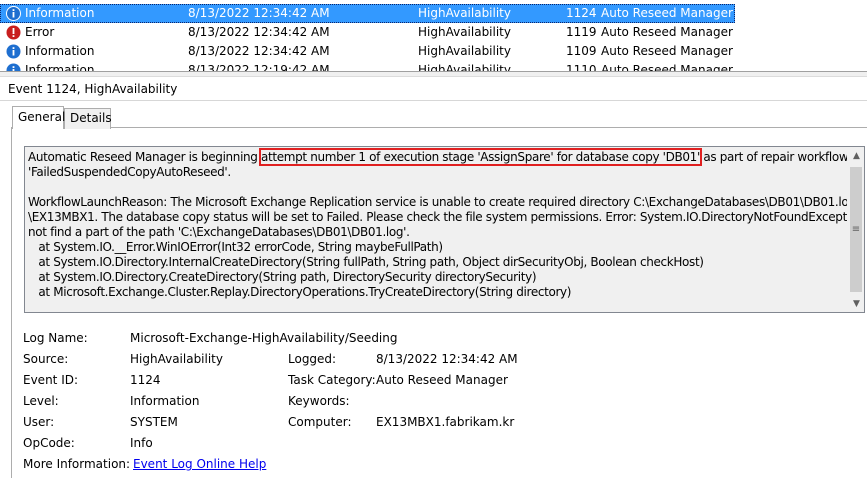 The width and height of the screenshot is (867, 478). Describe the element at coordinates (145, 157) in the screenshot. I see `desc-line1-before: Automatic Reseed Manager is beginning` at that location.